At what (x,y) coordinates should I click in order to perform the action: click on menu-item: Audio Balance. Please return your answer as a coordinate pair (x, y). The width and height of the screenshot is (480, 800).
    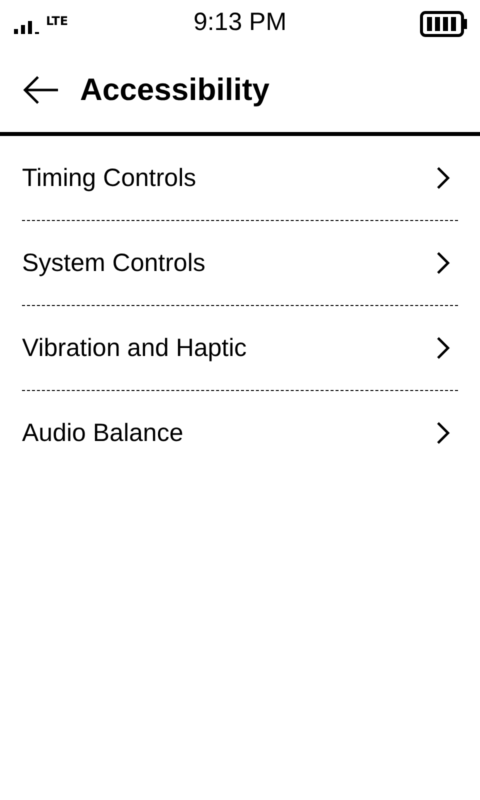
    Looking at the image, I should click on (240, 433).